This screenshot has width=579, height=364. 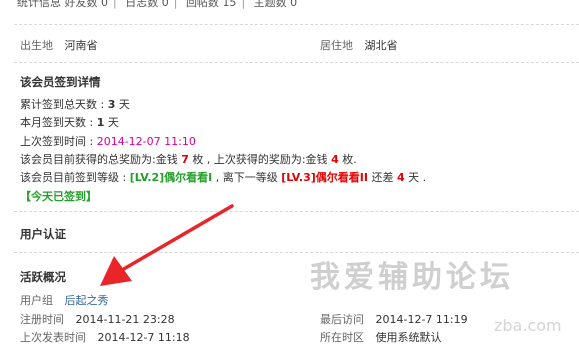 What do you see at coordinates (167, 245) in the screenshot?
I see `annotation-arrow-icon` at bounding box center [167, 245].